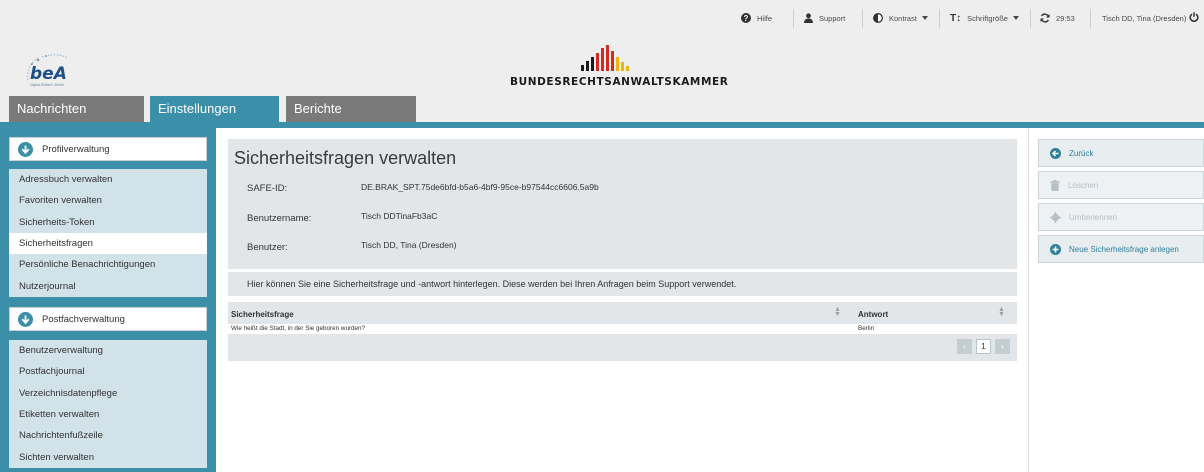  Describe the element at coordinates (602, 108) in the screenshot. I see `main-tabs: Nachrichten Einstellungen Berichte` at that location.